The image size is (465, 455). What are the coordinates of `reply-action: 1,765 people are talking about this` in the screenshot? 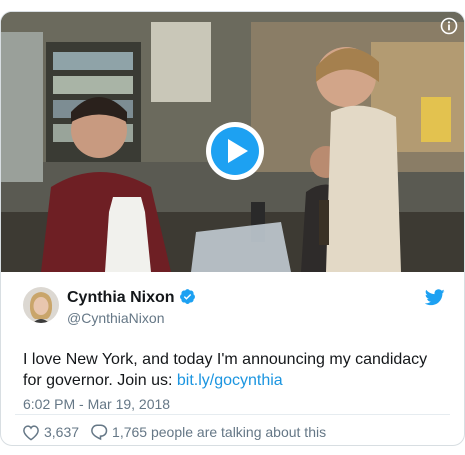 It's located at (208, 432).